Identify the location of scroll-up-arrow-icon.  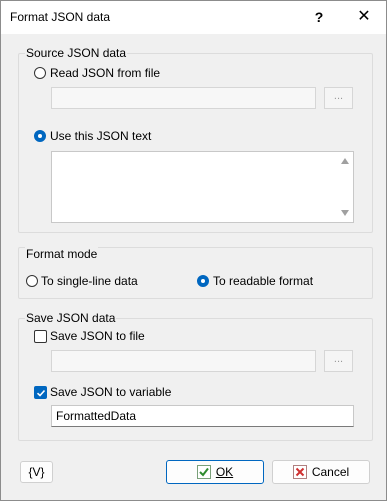
(345, 161).